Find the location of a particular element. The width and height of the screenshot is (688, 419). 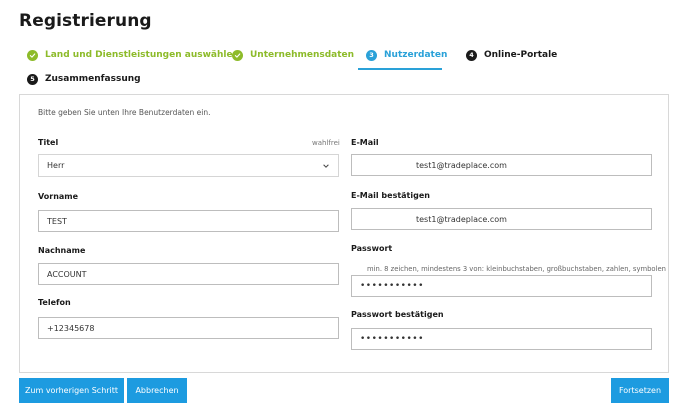

email-confirm-label: E-Mail bestätigen is located at coordinates (390, 195).